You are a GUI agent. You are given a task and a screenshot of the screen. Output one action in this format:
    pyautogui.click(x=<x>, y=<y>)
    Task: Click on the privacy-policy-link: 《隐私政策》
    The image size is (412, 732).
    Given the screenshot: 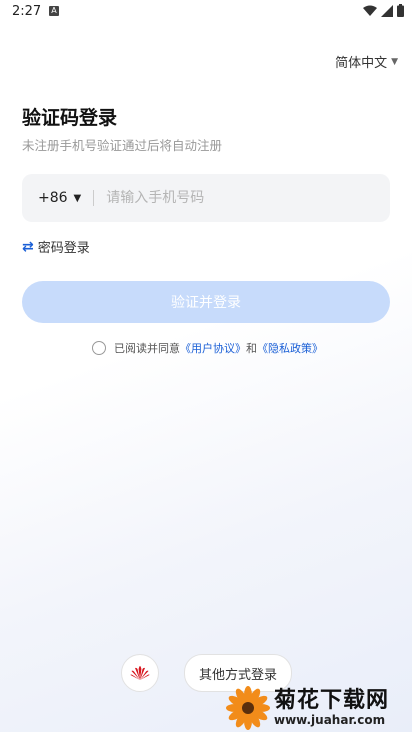 What is the action you would take?
    pyautogui.click(x=290, y=348)
    